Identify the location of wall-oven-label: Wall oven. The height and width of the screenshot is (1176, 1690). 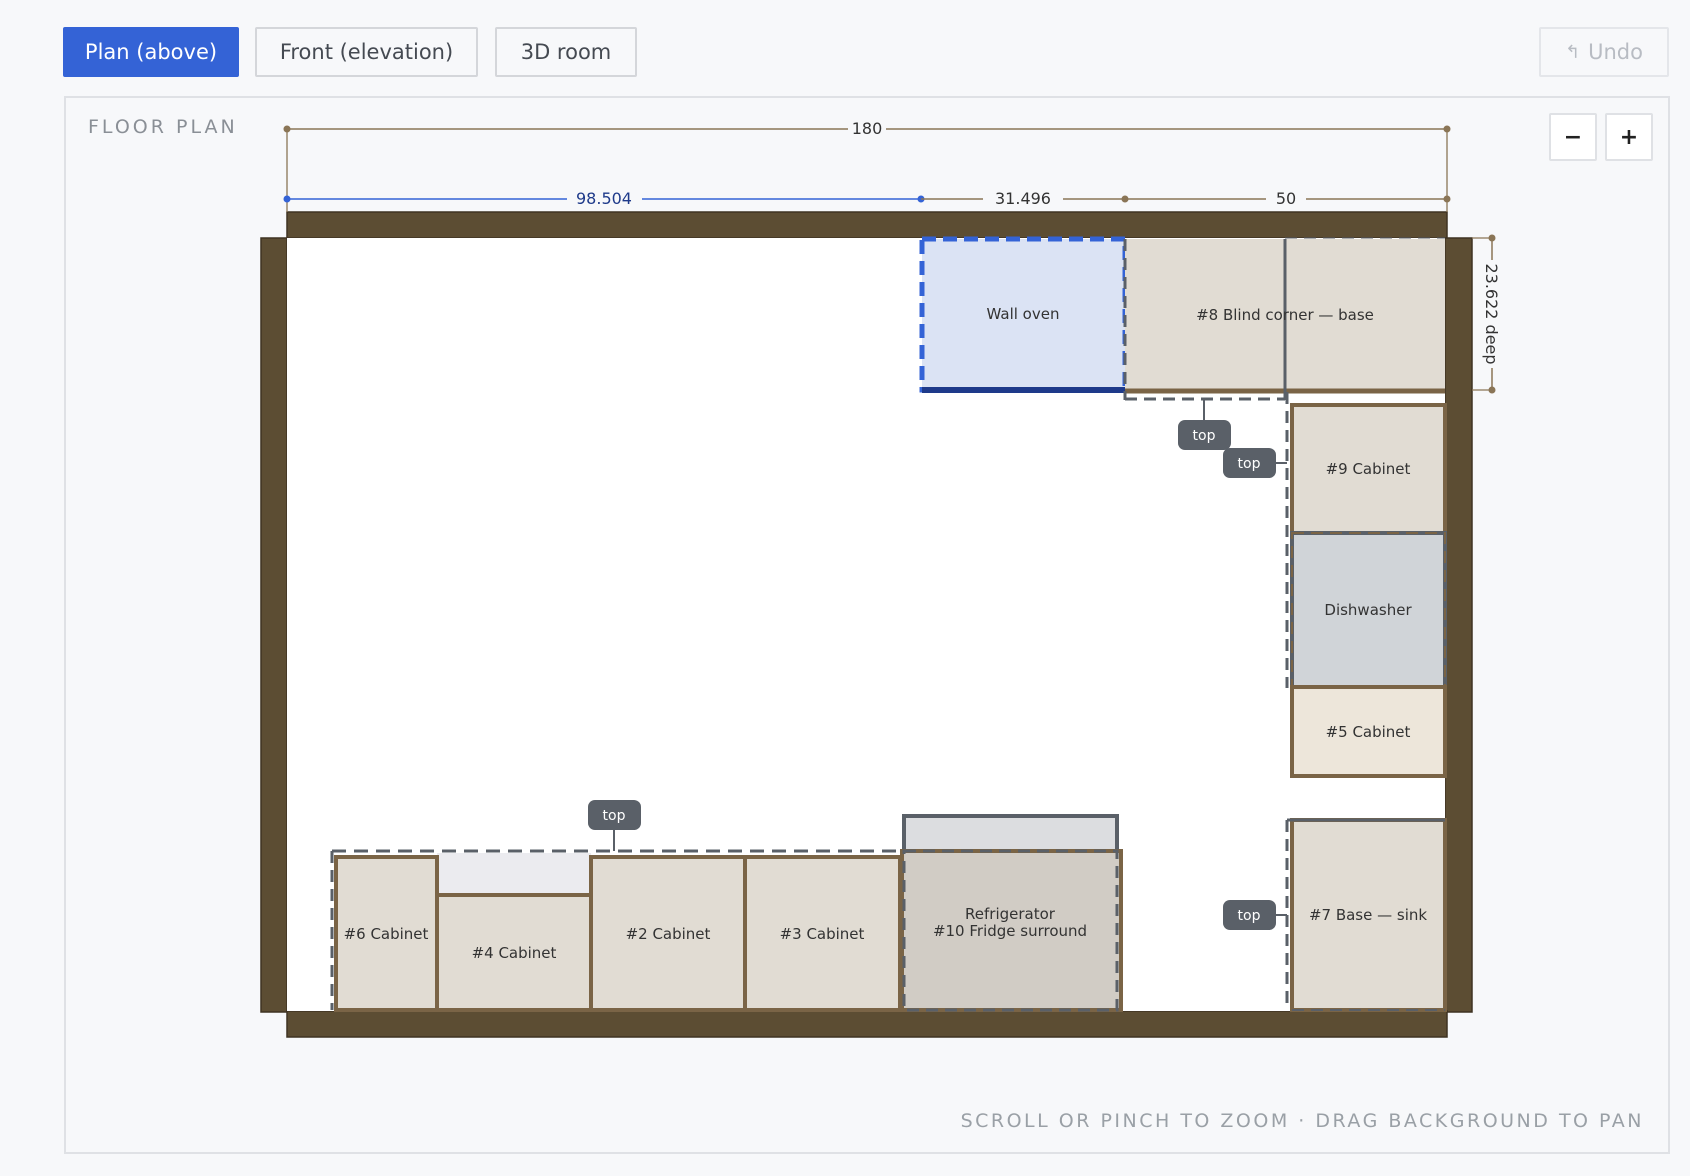
(1023, 314).